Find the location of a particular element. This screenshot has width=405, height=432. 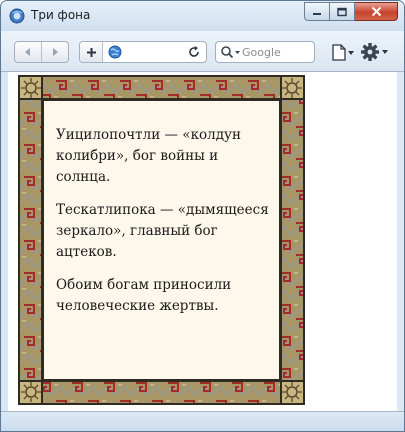

address-bar is located at coordinates (143, 52).